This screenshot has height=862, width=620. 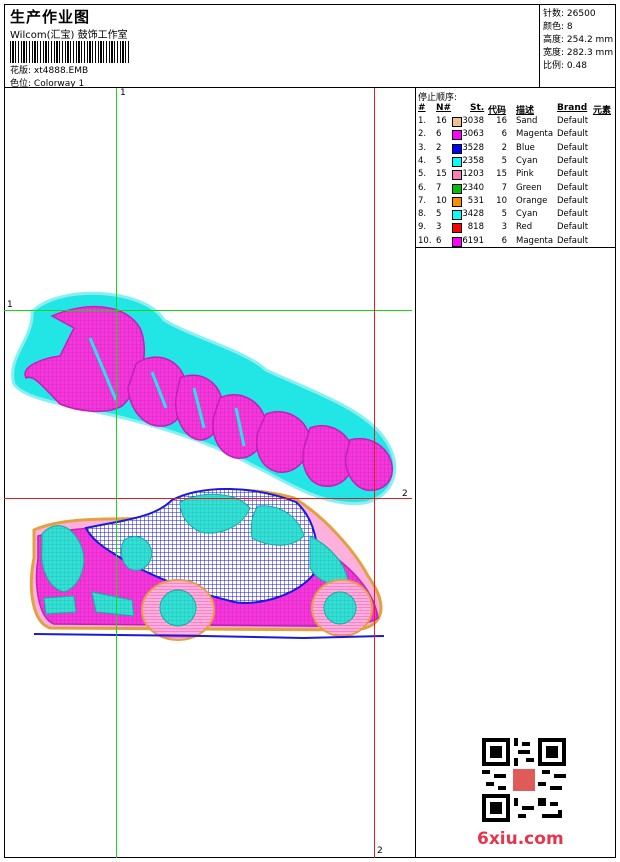 I want to click on cell-idx: 6., so click(x=422, y=187).